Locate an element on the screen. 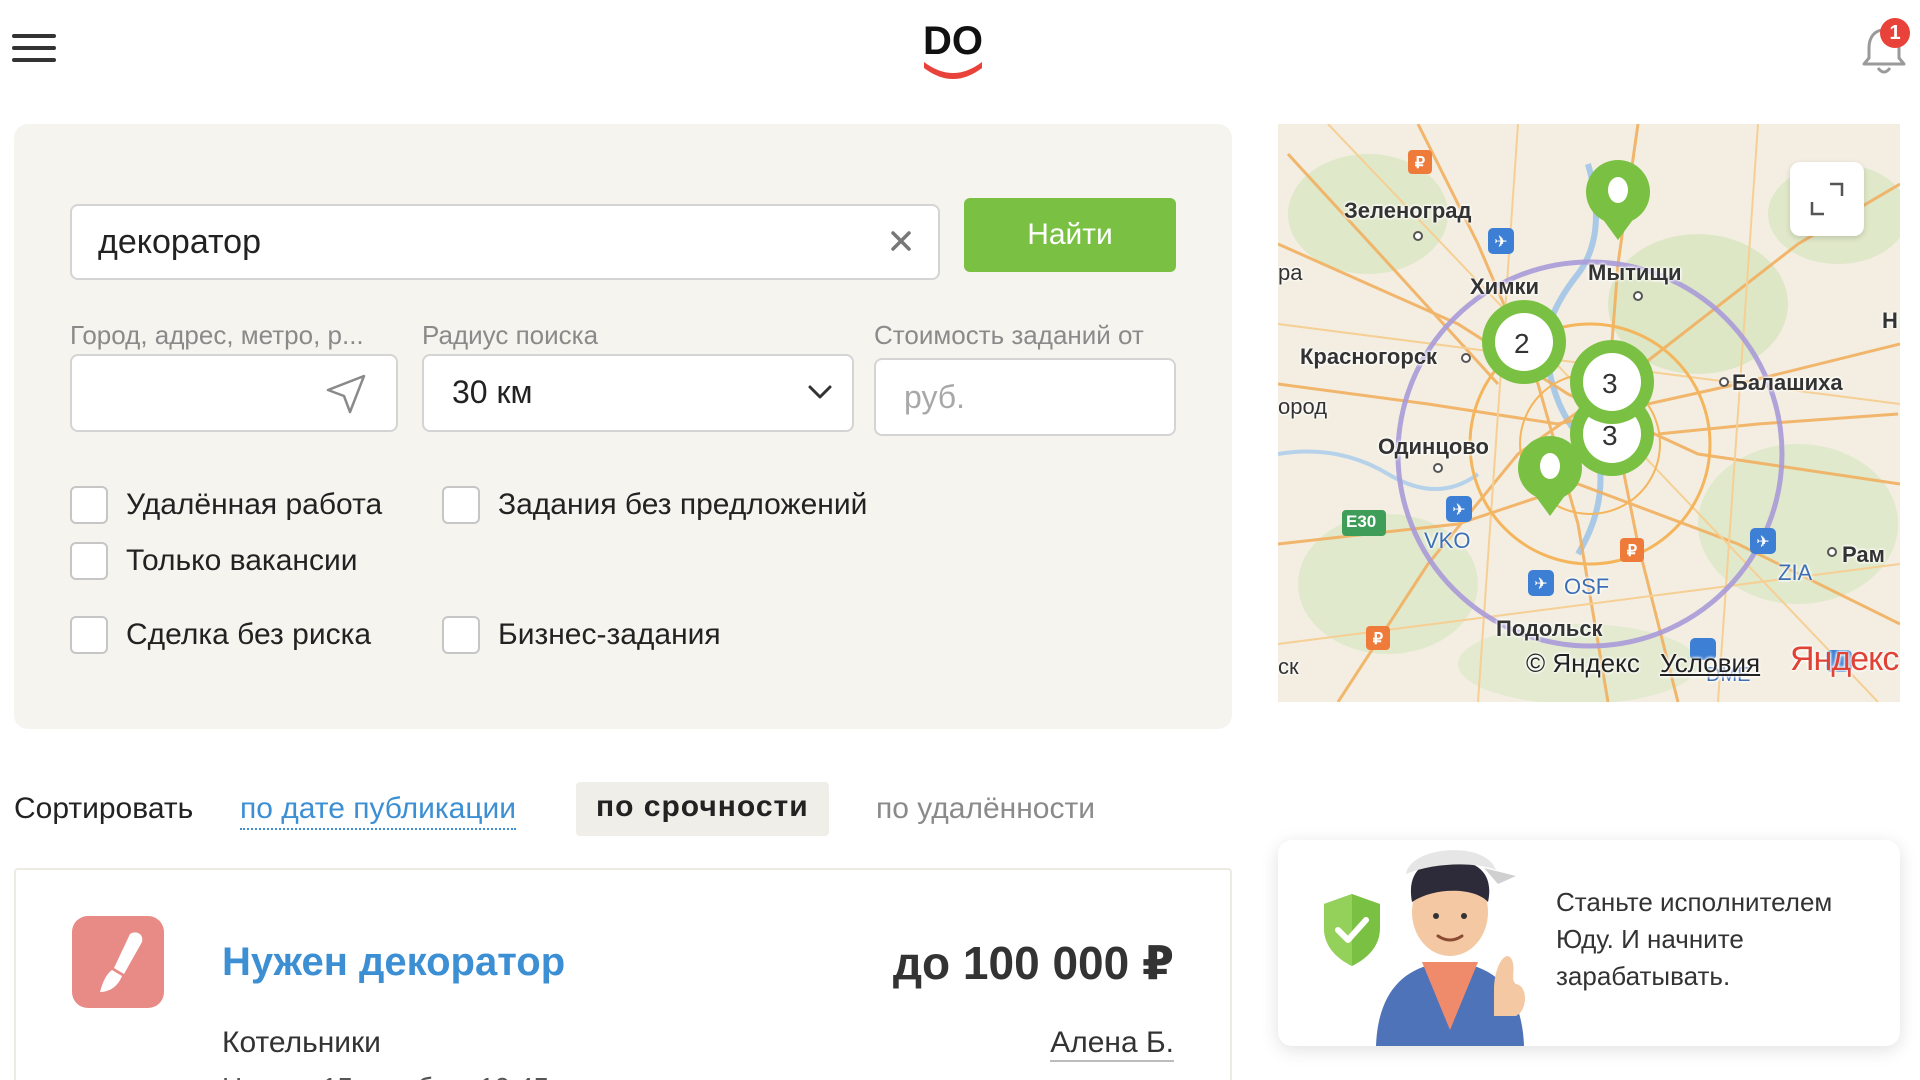 The width and height of the screenshot is (1920, 1080). find-button: Найти is located at coordinates (1070, 235).